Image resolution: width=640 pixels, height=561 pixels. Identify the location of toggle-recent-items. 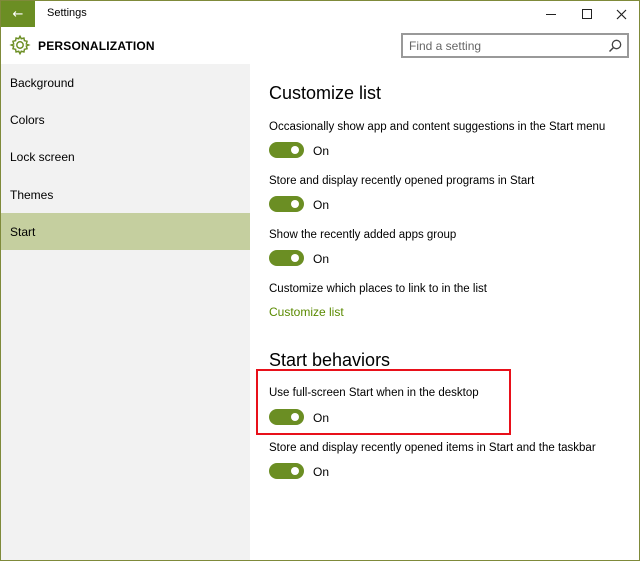
(286, 471).